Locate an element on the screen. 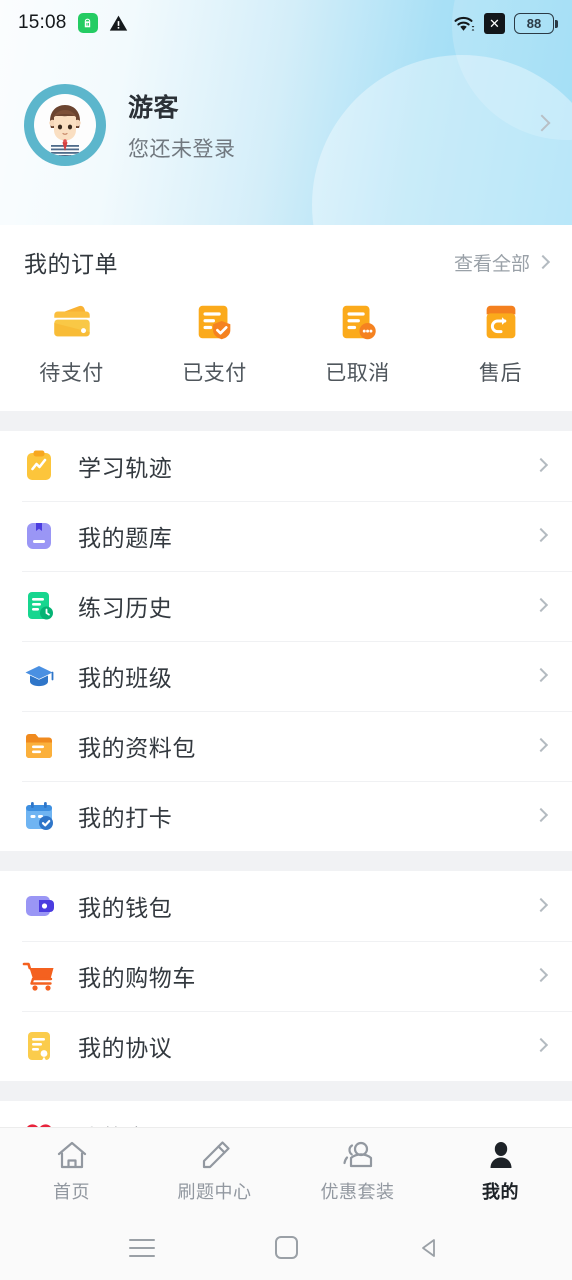  shopping-cart-icon is located at coordinates (38, 976).